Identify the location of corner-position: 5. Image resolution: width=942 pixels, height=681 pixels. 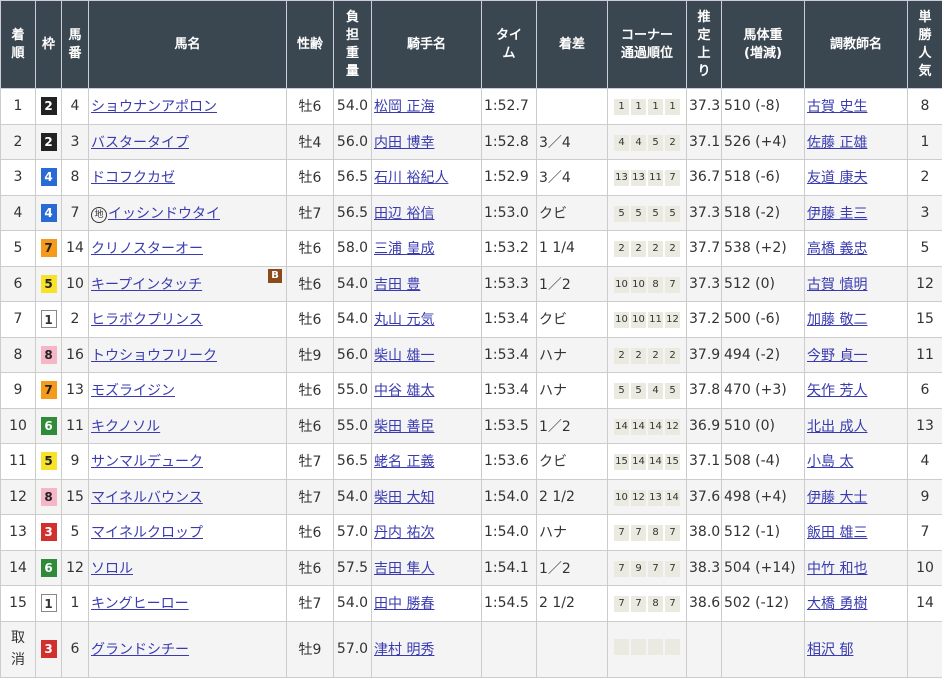
(672, 391).